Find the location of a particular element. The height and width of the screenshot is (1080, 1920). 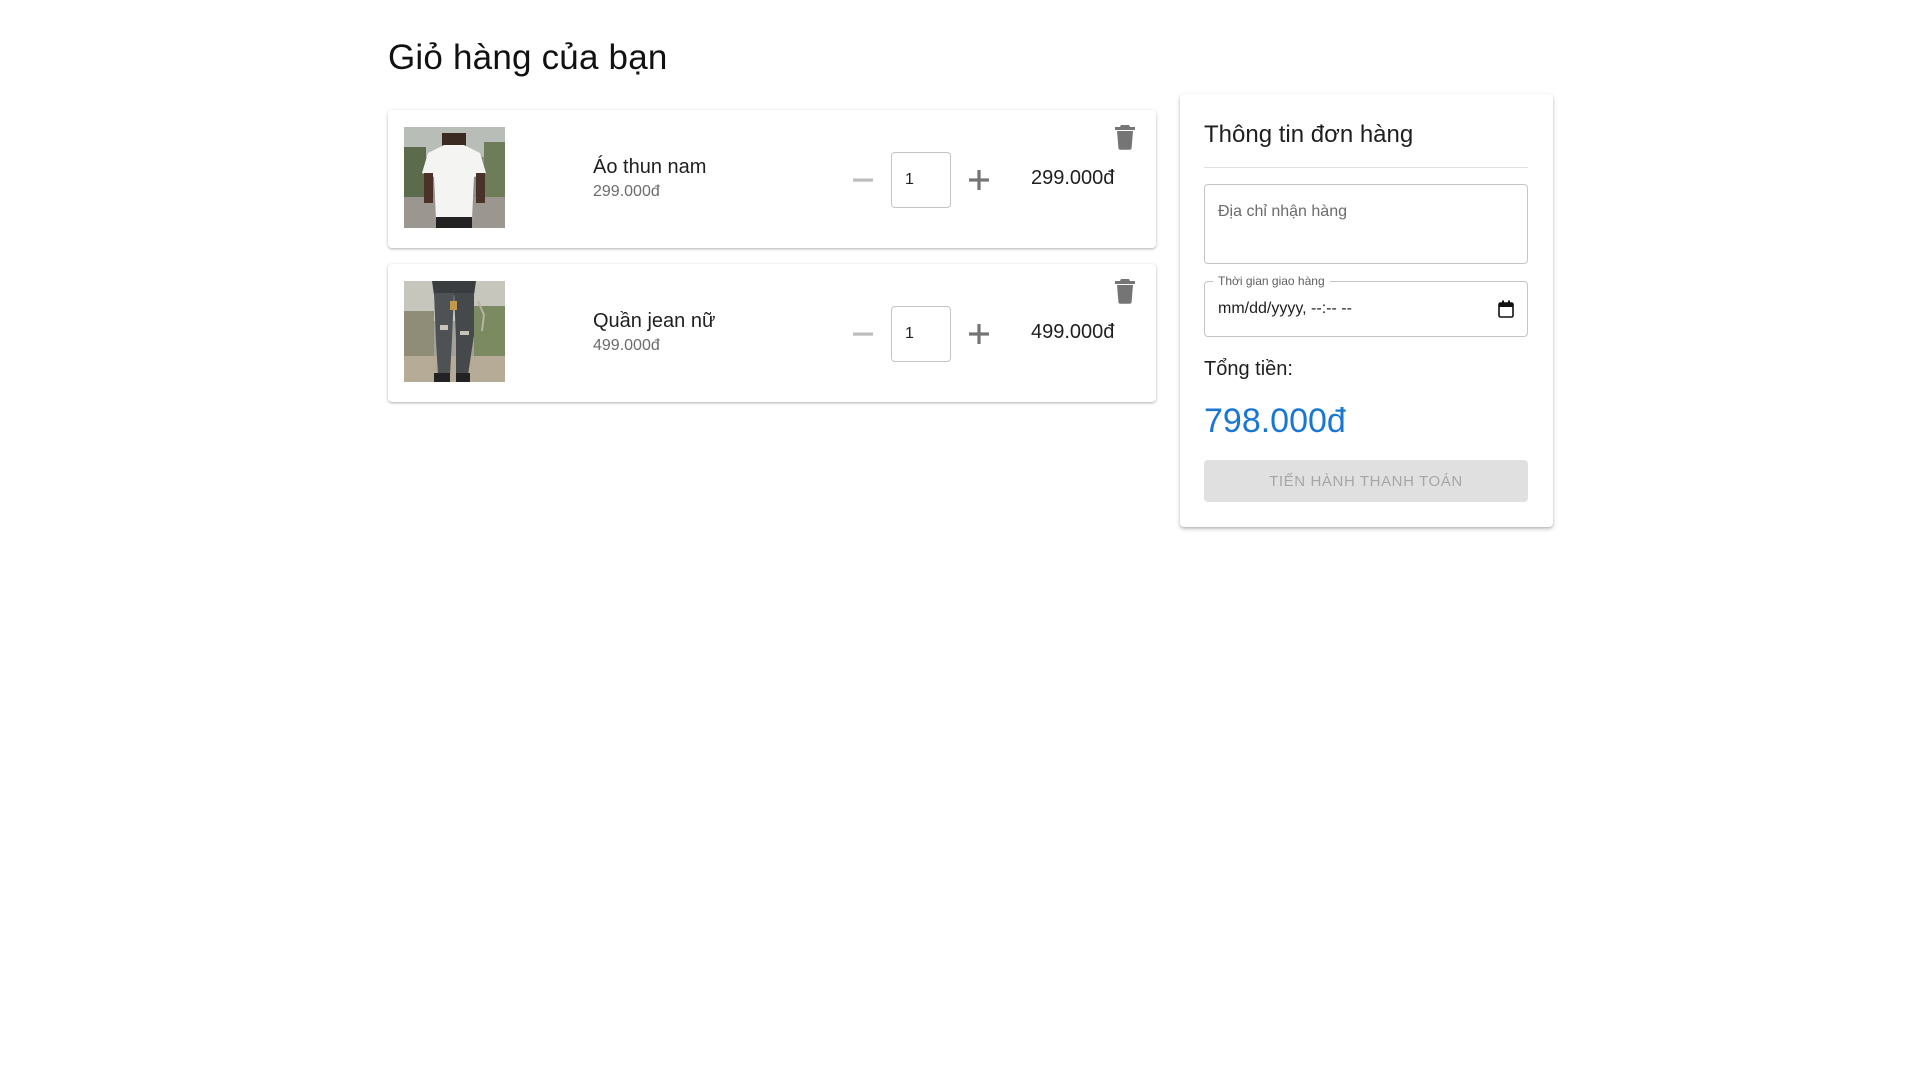

delivery-time-field: Thời gian giao hàng mm/dd/yyyy, --:-- -- is located at coordinates (1366, 305).